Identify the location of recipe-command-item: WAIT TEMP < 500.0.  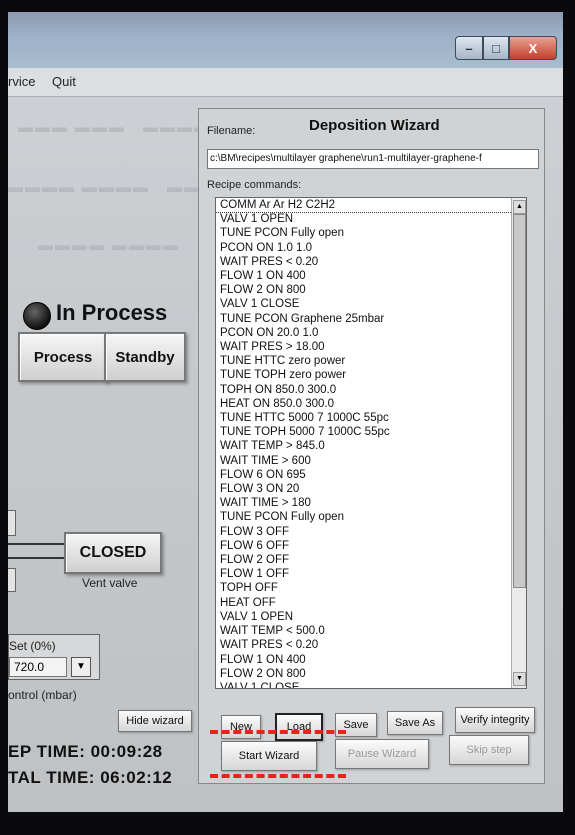
(371, 631).